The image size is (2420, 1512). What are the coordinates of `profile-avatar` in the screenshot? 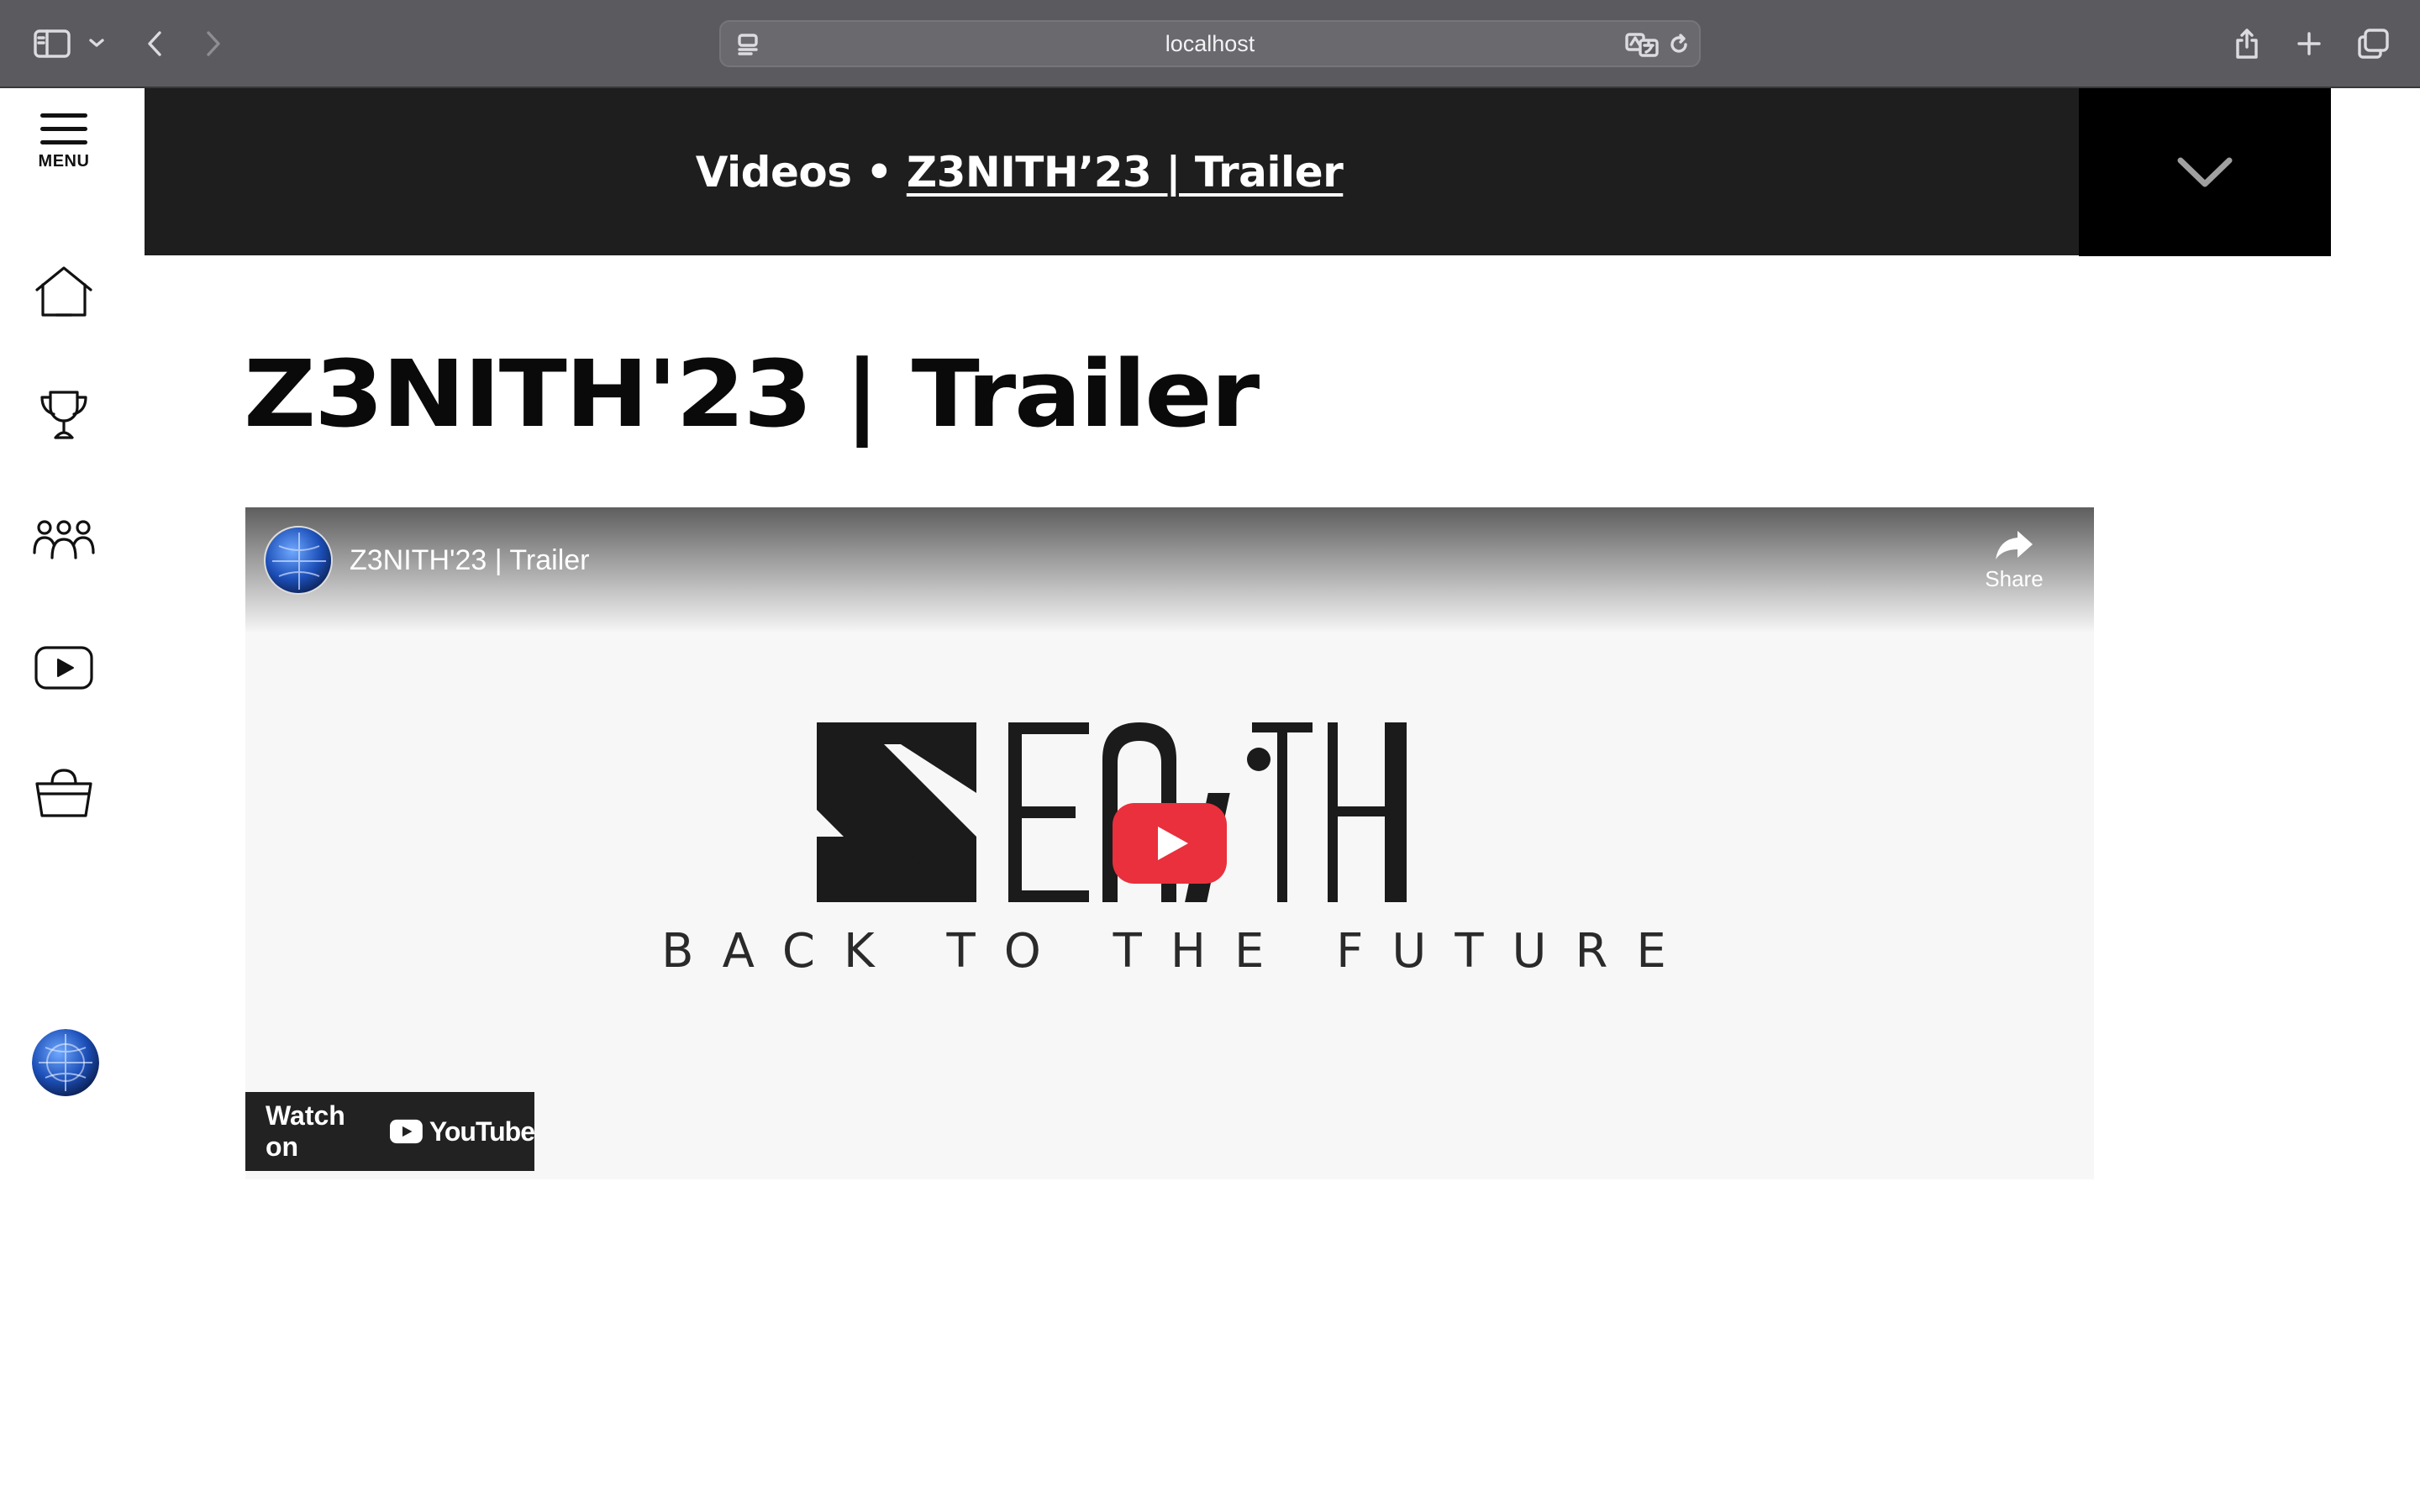 It's located at (65, 1062).